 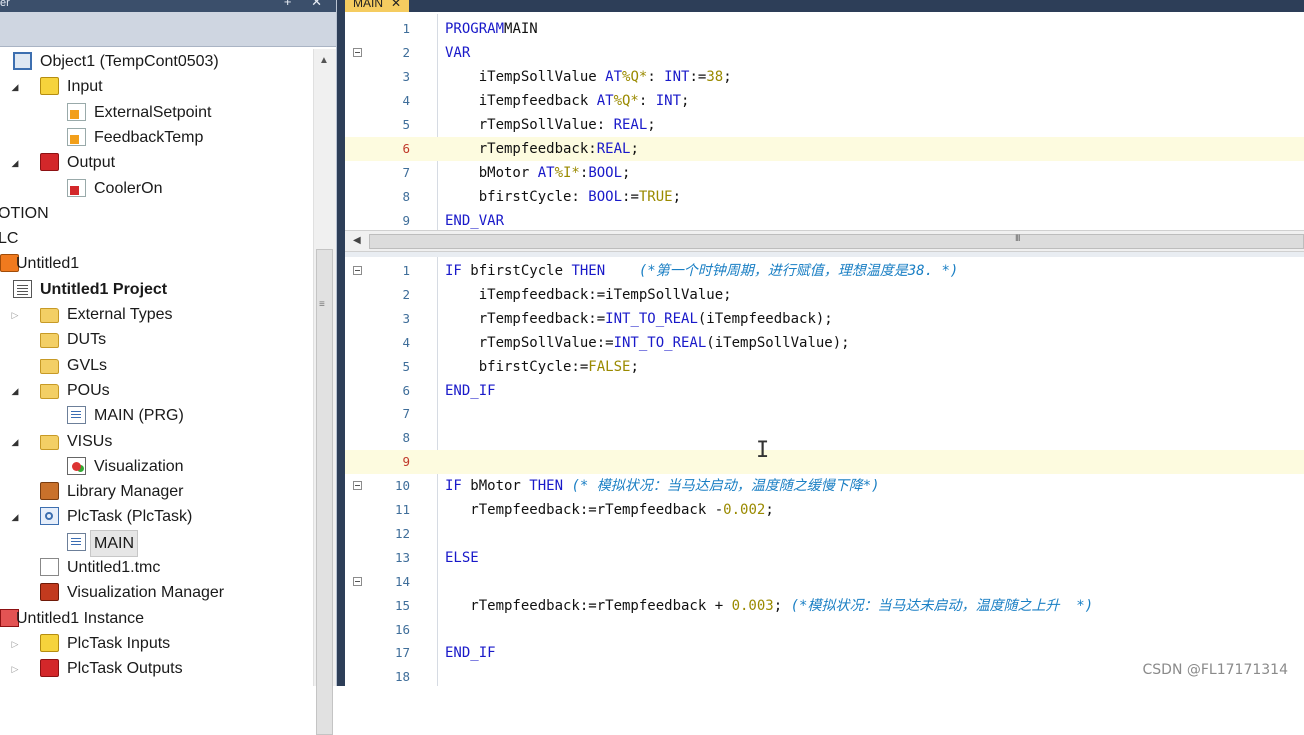 I want to click on code-line: 16, so click(x=824, y=630).